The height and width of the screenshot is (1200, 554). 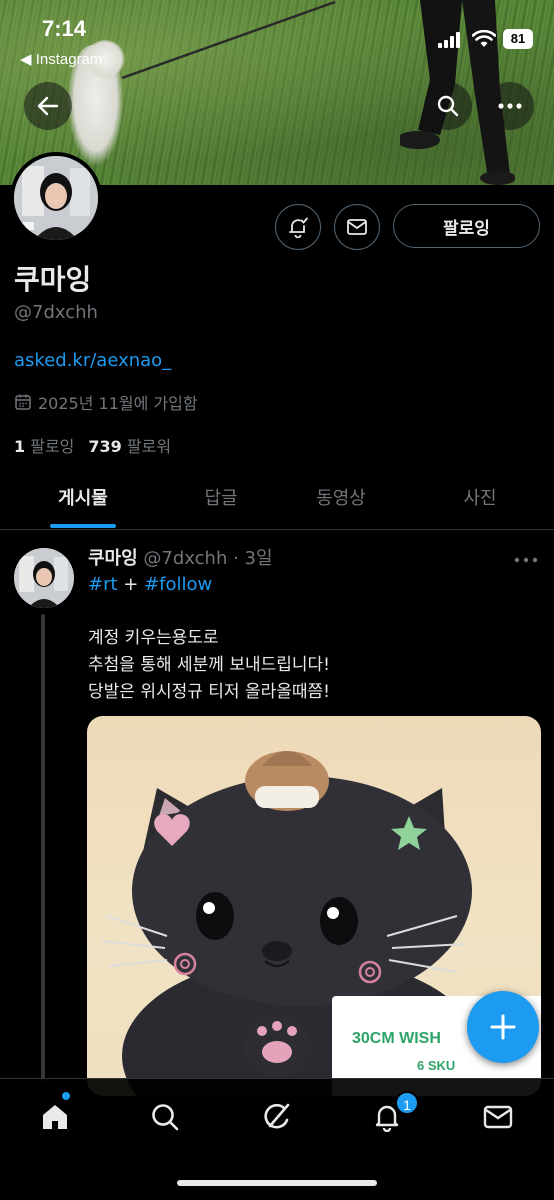 What do you see at coordinates (64, 28) in the screenshot?
I see `status-time: 7:14` at bounding box center [64, 28].